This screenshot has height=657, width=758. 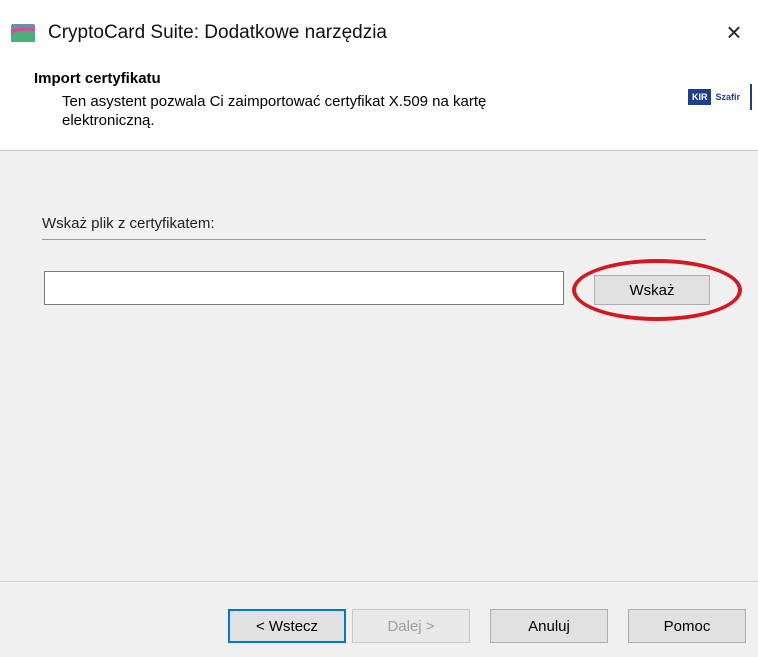 I want to click on next-button: Dalej >, so click(x=411, y=626).